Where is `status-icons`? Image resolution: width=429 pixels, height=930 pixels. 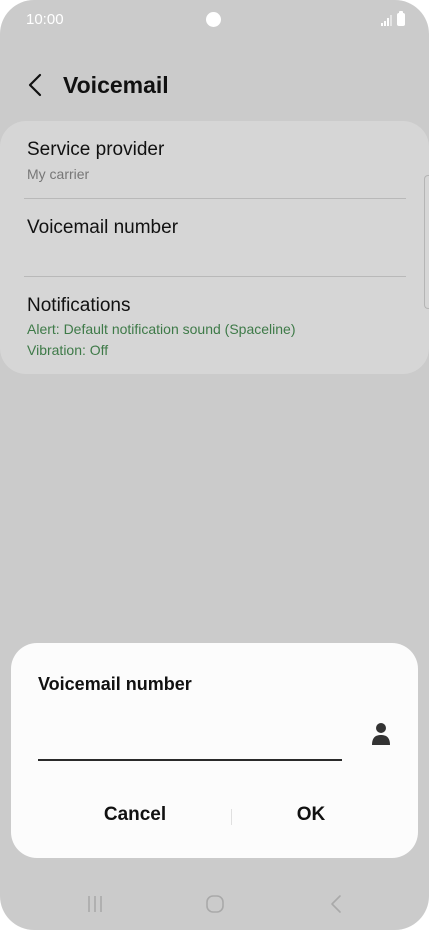 status-icons is located at coordinates (393, 18).